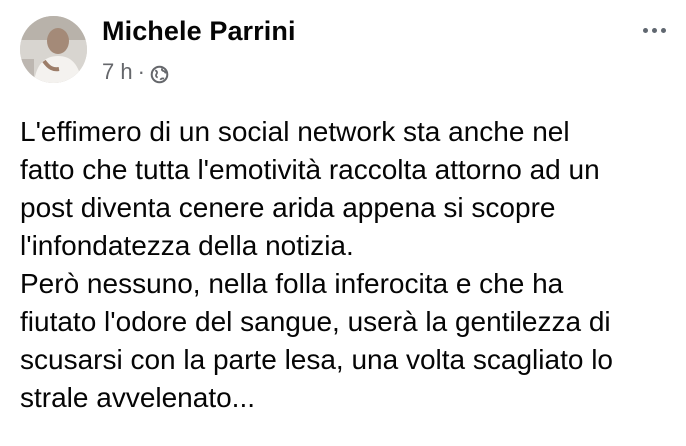 This screenshot has width=686, height=446. What do you see at coordinates (187, 245) in the screenshot?
I see `post-text-line: l'infondatezza della notizia.` at bounding box center [187, 245].